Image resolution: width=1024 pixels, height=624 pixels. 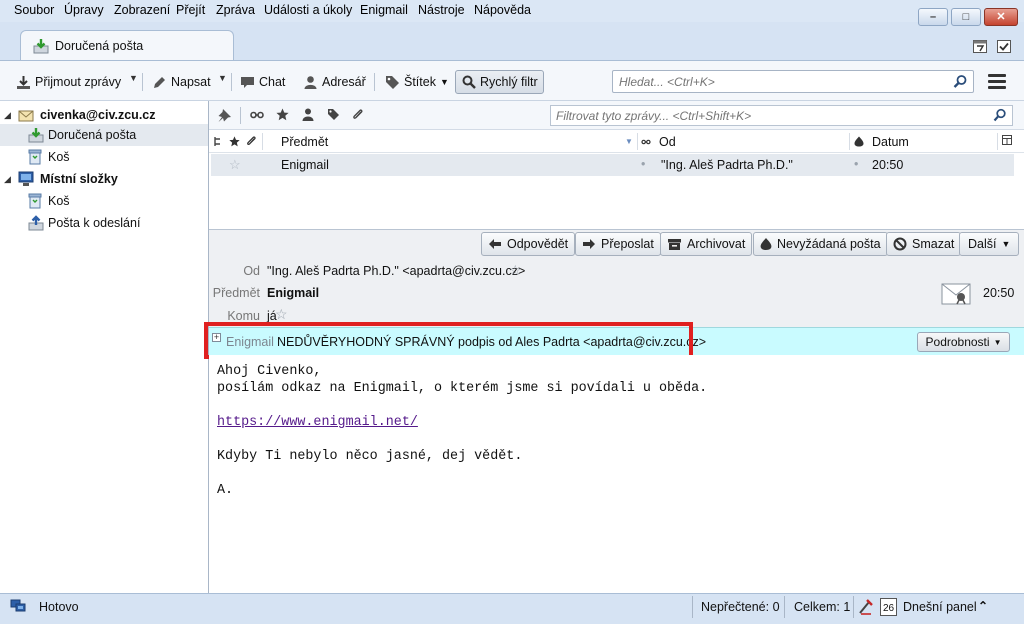 I want to click on global-search, so click(x=793, y=81).